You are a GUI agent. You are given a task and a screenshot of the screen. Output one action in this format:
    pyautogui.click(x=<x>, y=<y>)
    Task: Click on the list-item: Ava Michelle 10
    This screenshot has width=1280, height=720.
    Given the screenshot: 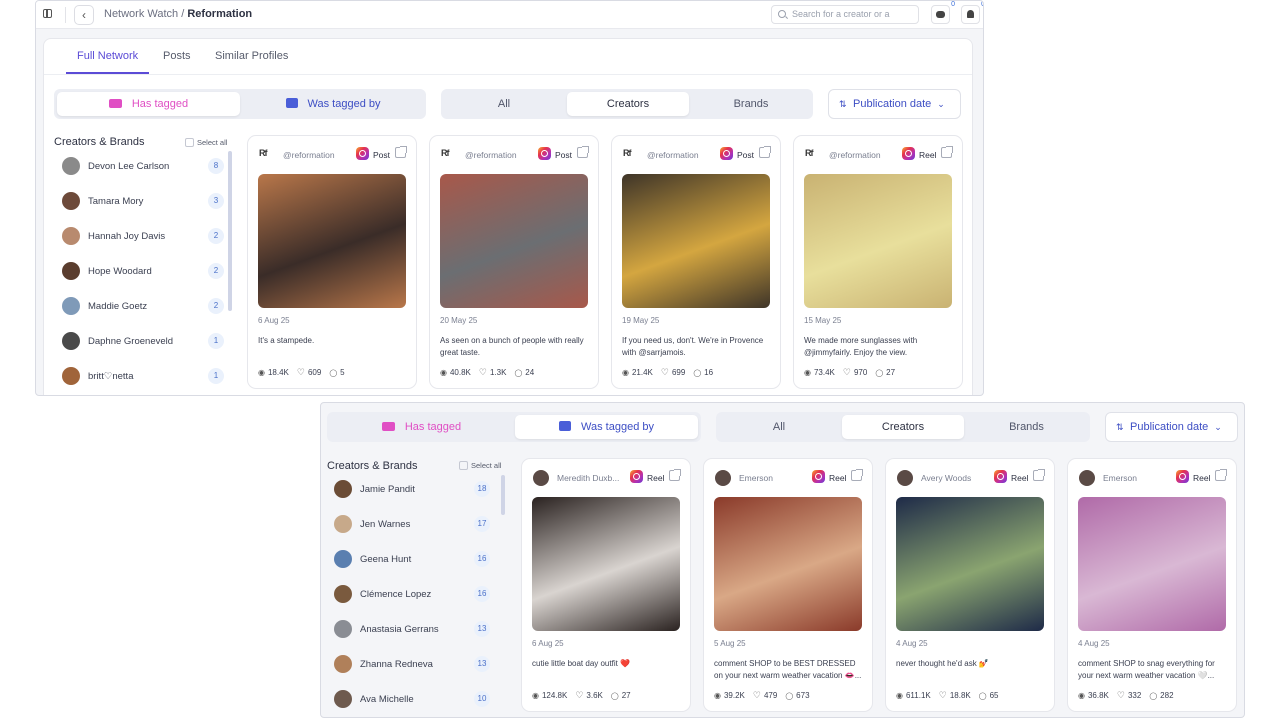 What is the action you would take?
    pyautogui.click(x=414, y=699)
    